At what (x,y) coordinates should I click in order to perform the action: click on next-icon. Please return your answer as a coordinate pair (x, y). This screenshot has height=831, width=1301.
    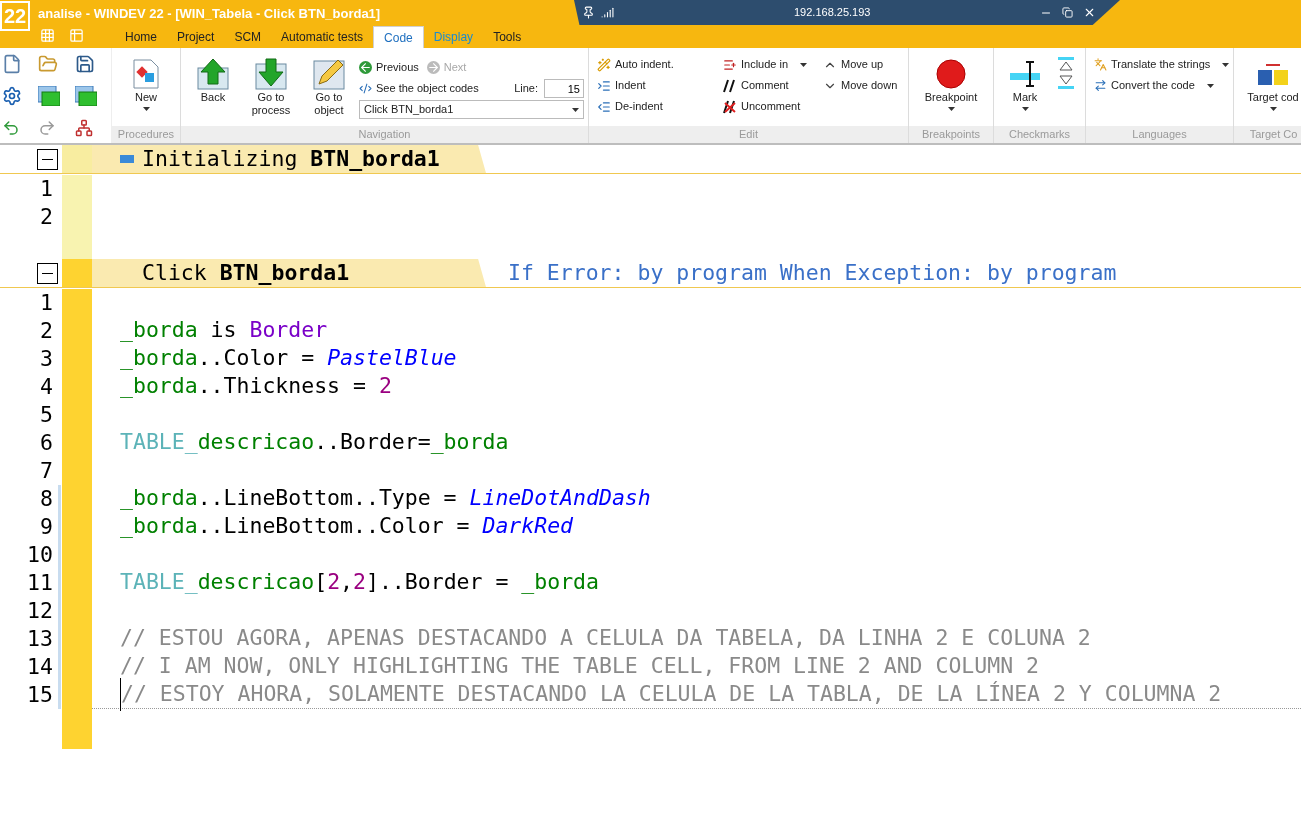
    Looking at the image, I should click on (433, 67).